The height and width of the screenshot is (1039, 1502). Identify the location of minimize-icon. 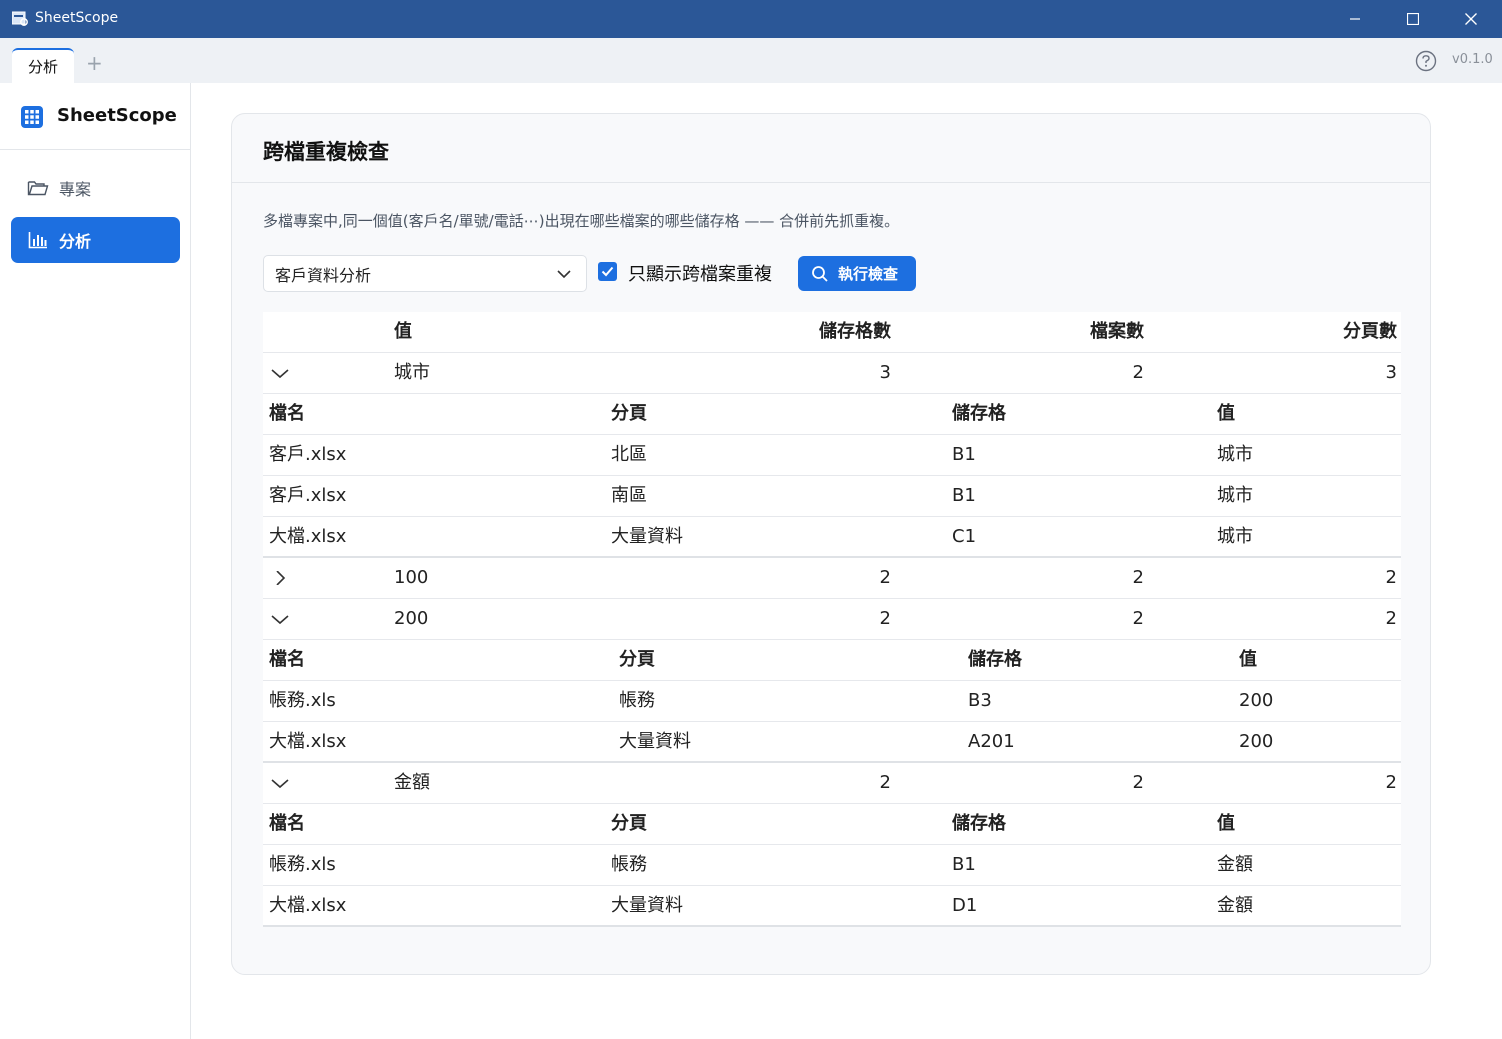
(1355, 19).